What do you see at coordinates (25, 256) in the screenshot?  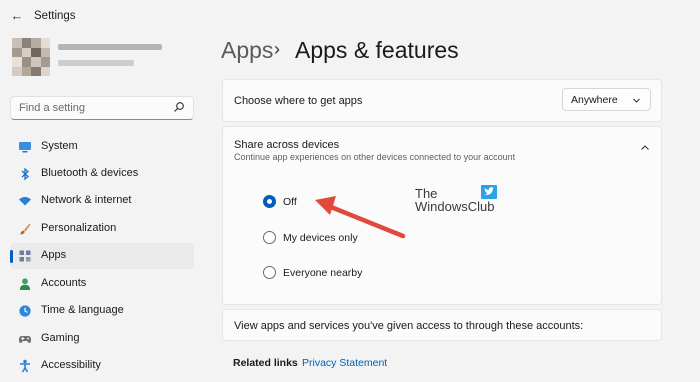 I see `apps-icon` at bounding box center [25, 256].